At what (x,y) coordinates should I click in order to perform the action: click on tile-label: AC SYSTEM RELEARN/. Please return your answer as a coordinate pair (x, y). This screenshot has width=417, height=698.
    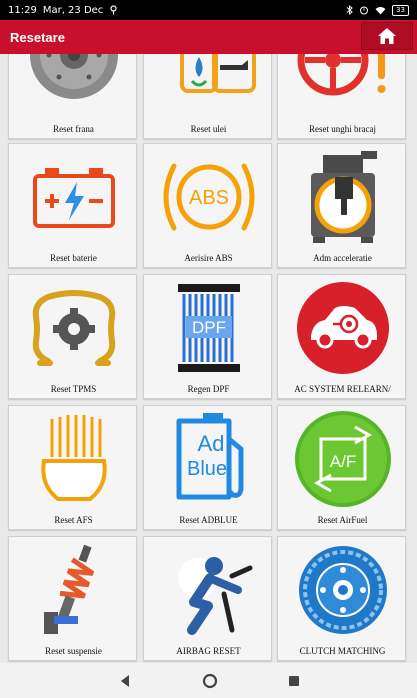
    Looking at the image, I should click on (342, 389).